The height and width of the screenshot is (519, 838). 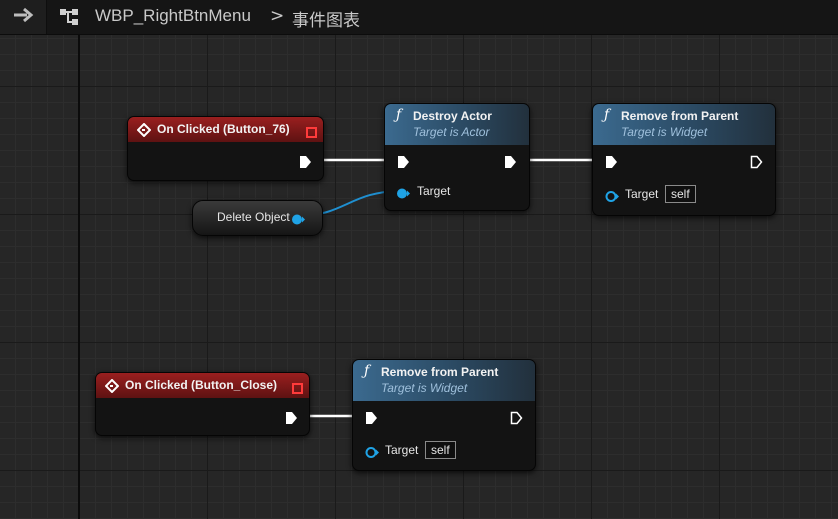 I want to click on function-node-title: Destroy Actor, so click(x=452, y=116).